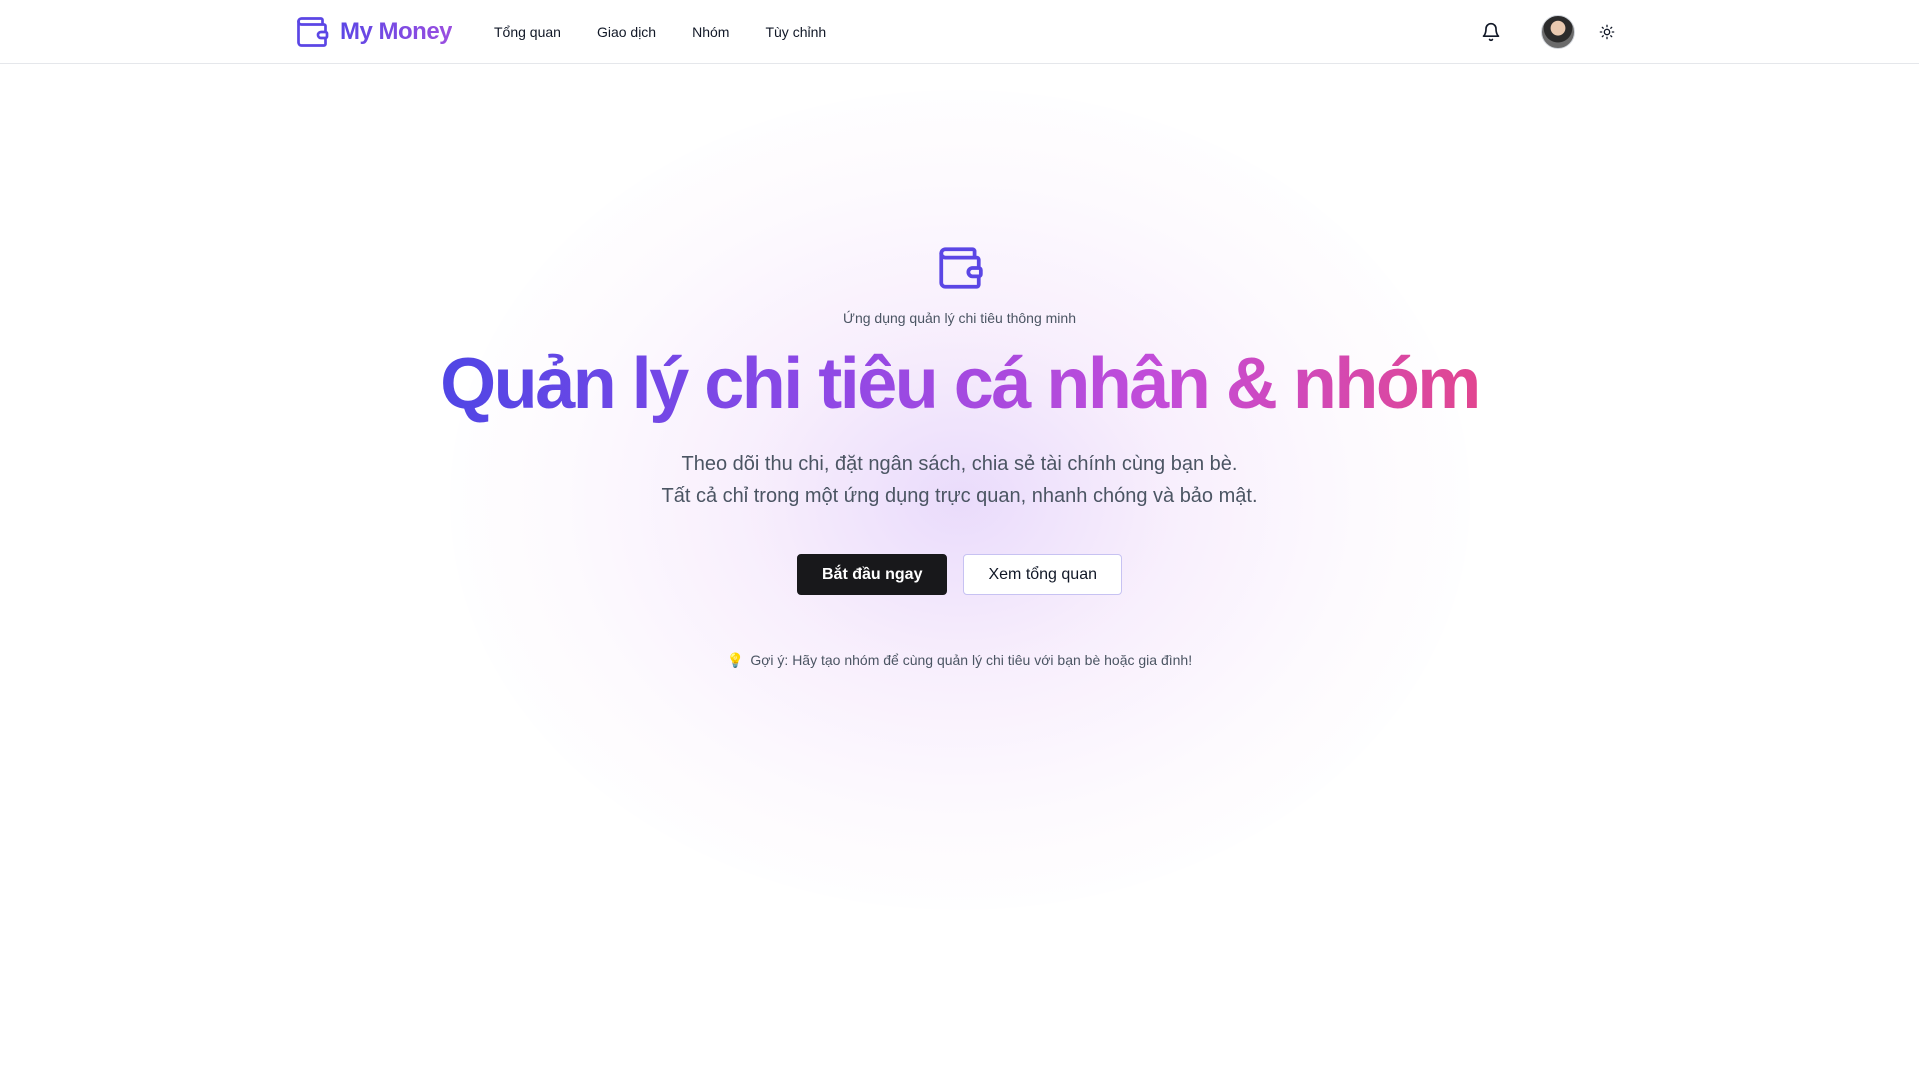  I want to click on brand-logo-link: My Money, so click(373, 32).